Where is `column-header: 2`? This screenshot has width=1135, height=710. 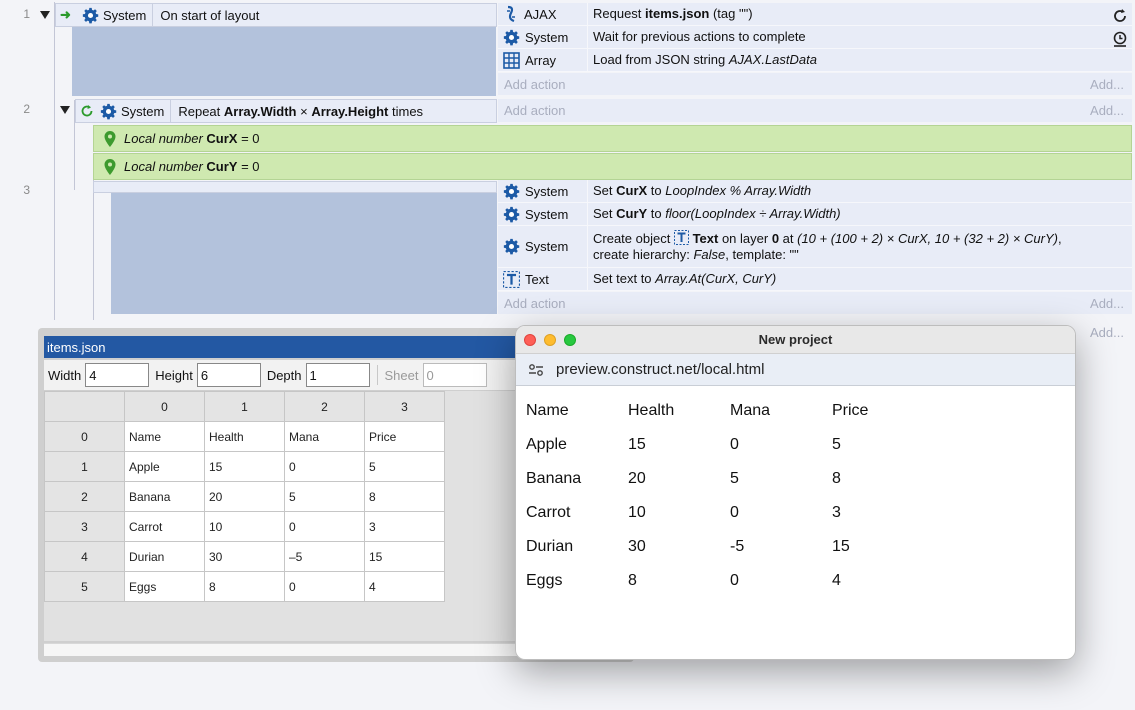
column-header: 2 is located at coordinates (324, 406).